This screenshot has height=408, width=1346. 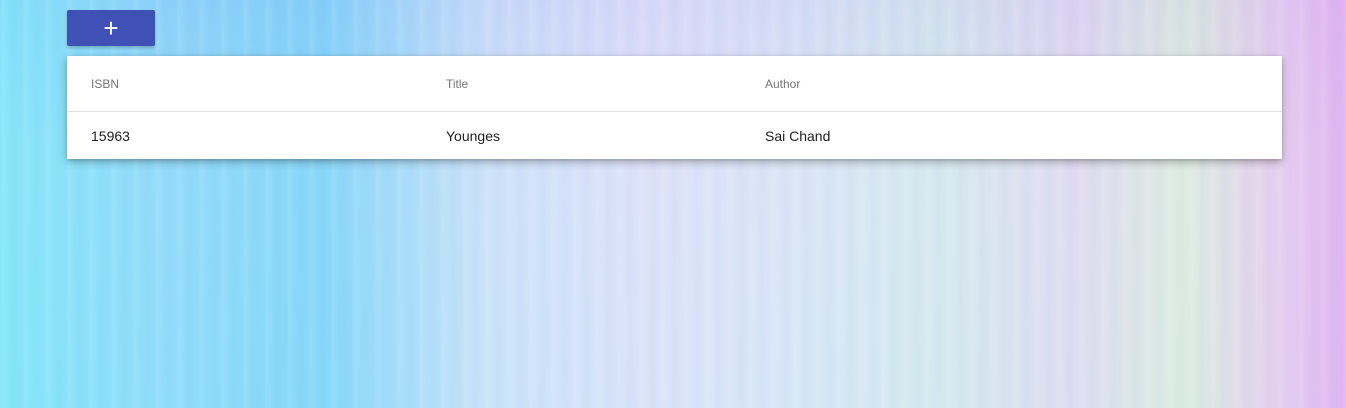 I want to click on cell-author: Sai Chand, so click(x=798, y=135).